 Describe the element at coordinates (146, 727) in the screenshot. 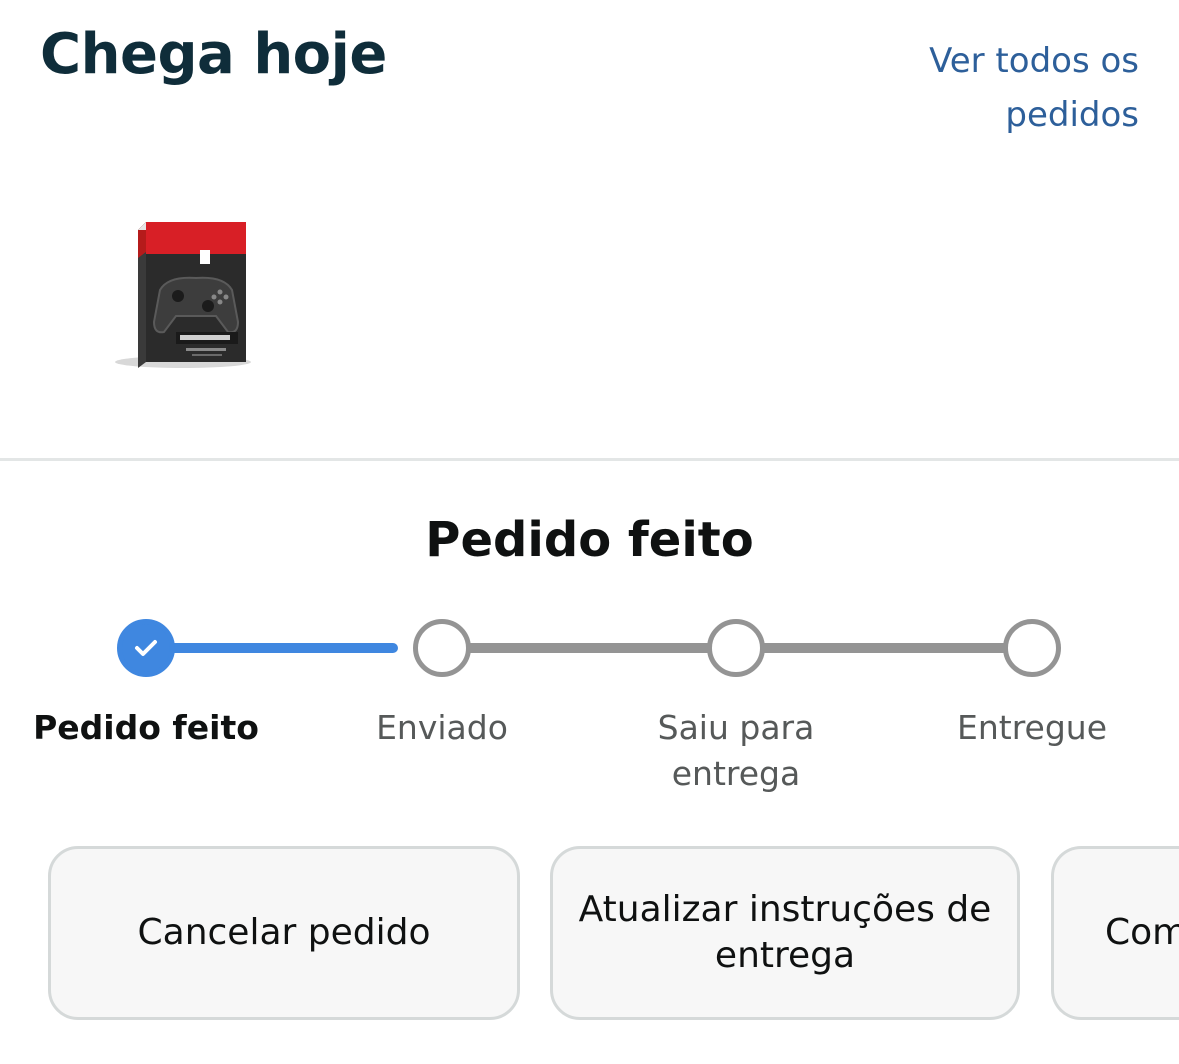

I see `step-label-ordered: Pedido feito` at that location.